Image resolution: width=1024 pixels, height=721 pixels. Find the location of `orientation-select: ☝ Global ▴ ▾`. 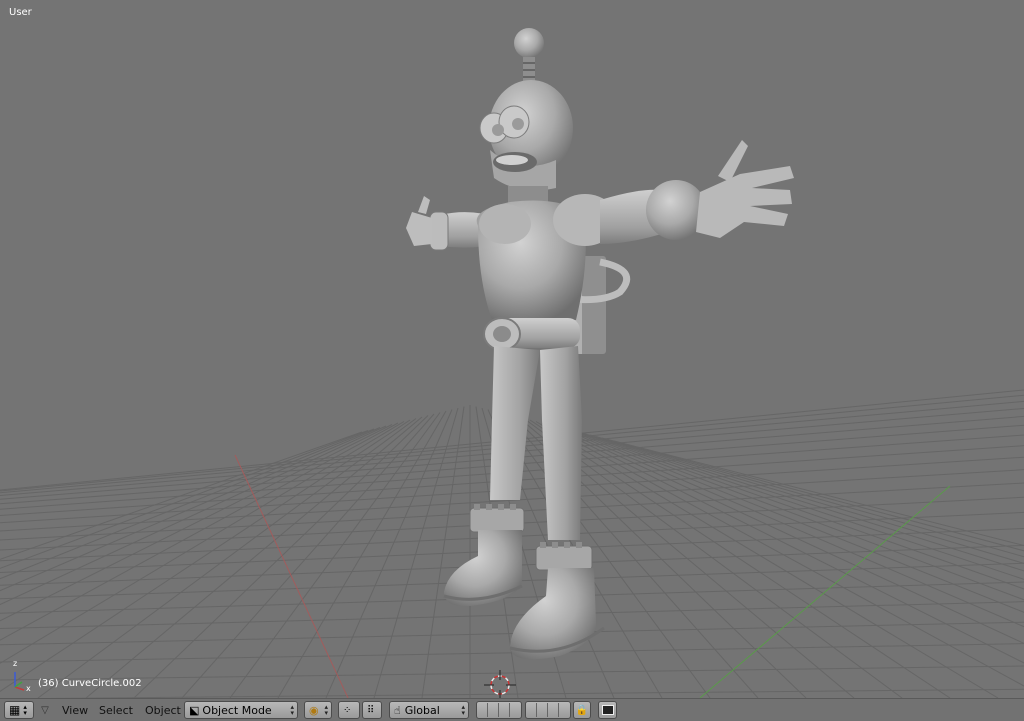

orientation-select: ☝ Global ▴ ▾ is located at coordinates (429, 710).